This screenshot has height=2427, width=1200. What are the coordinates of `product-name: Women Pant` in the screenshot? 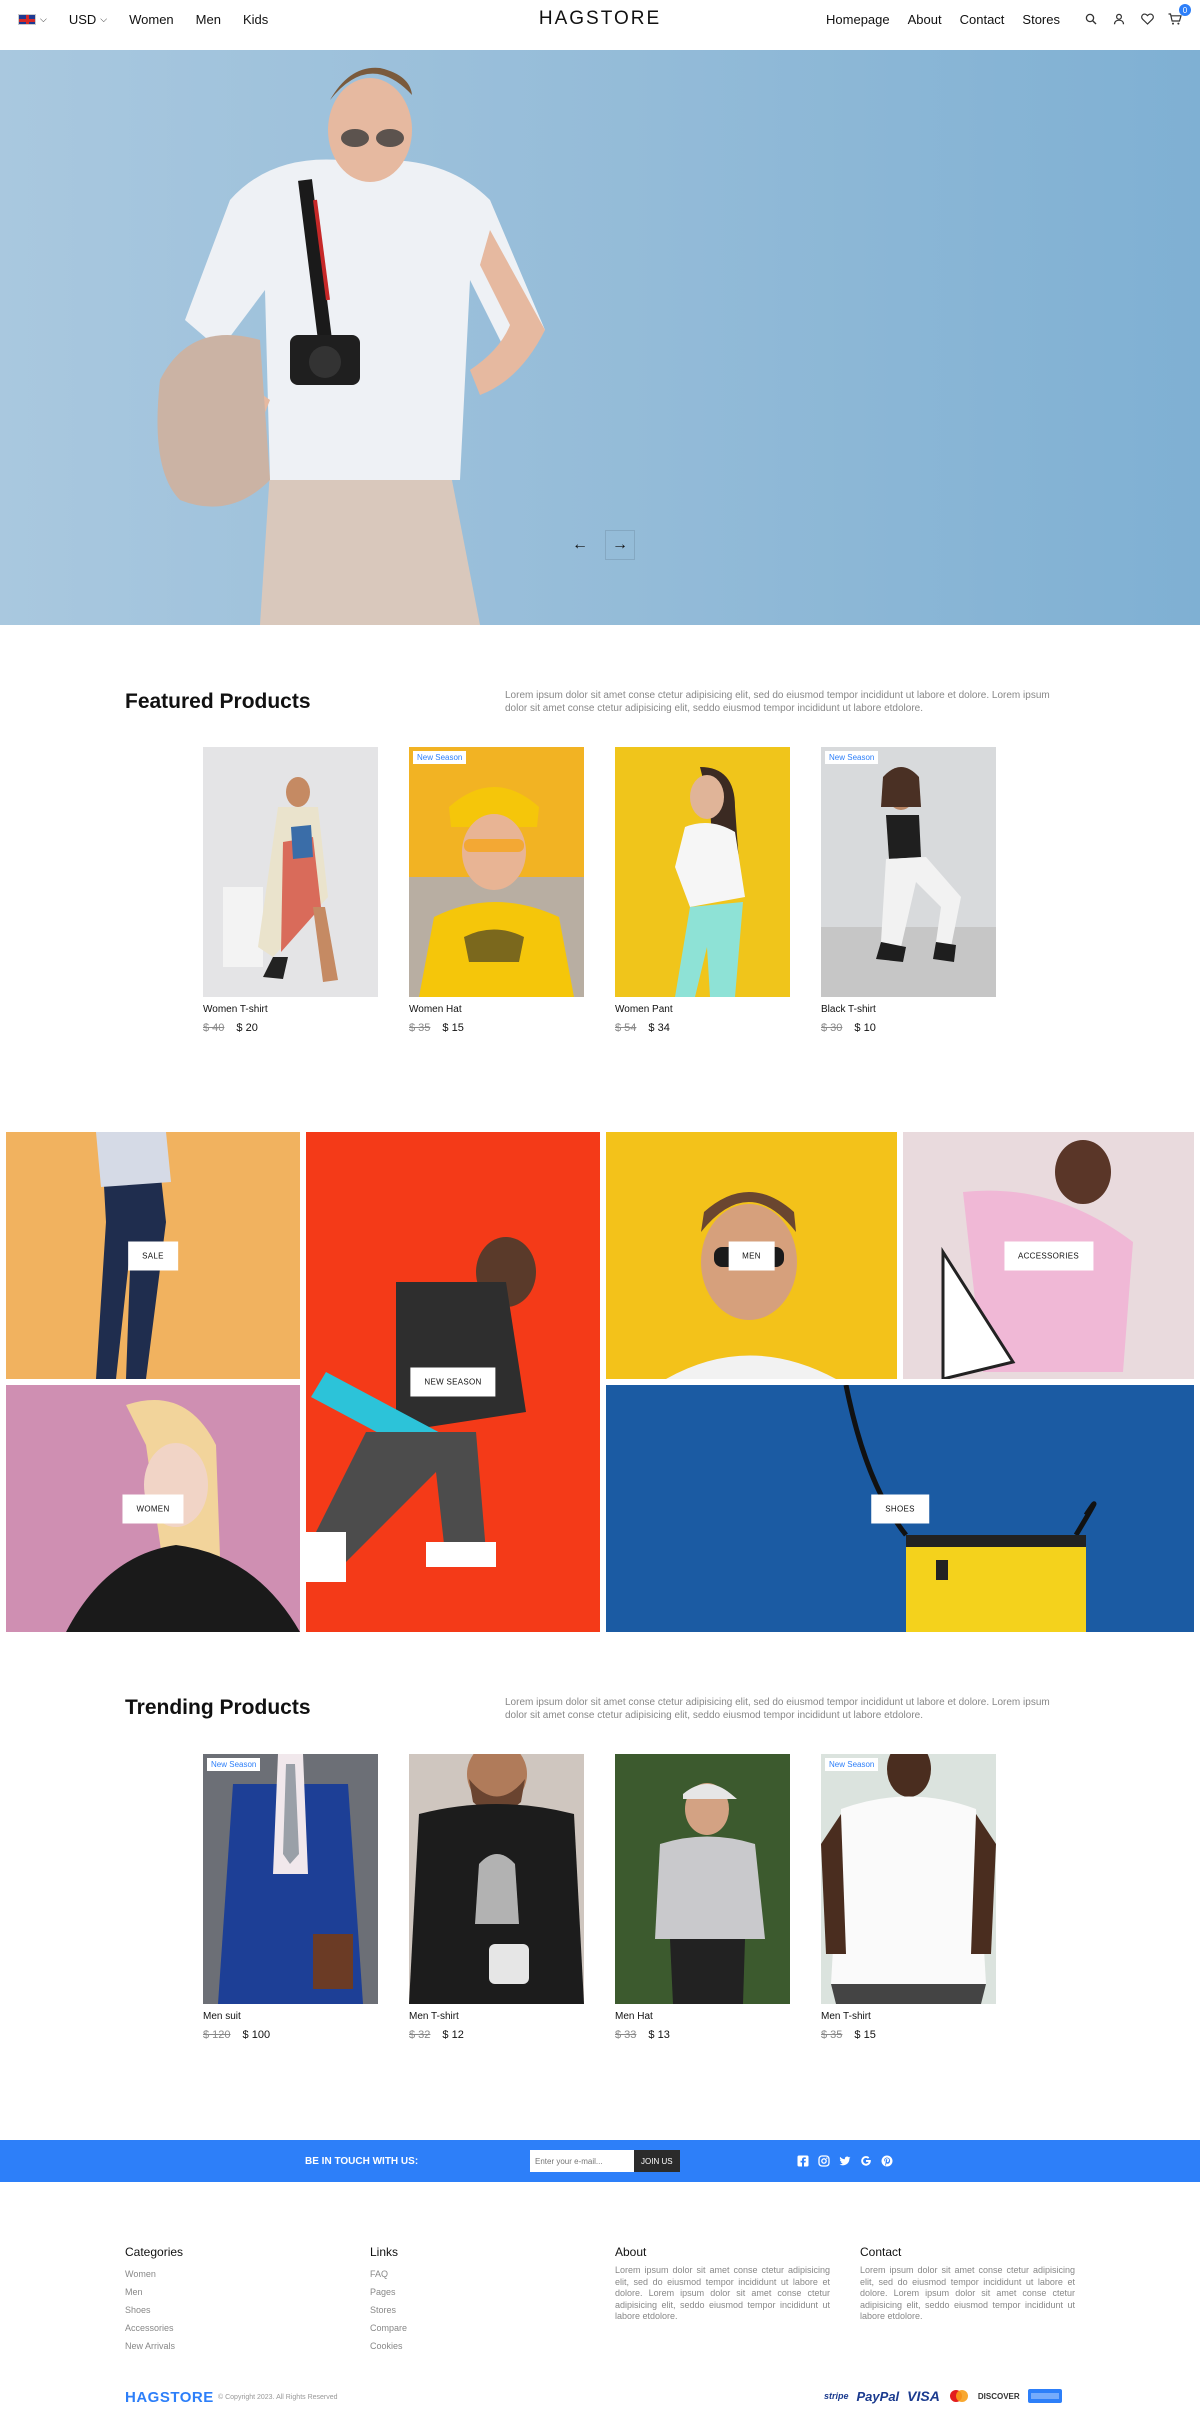 It's located at (702, 1009).